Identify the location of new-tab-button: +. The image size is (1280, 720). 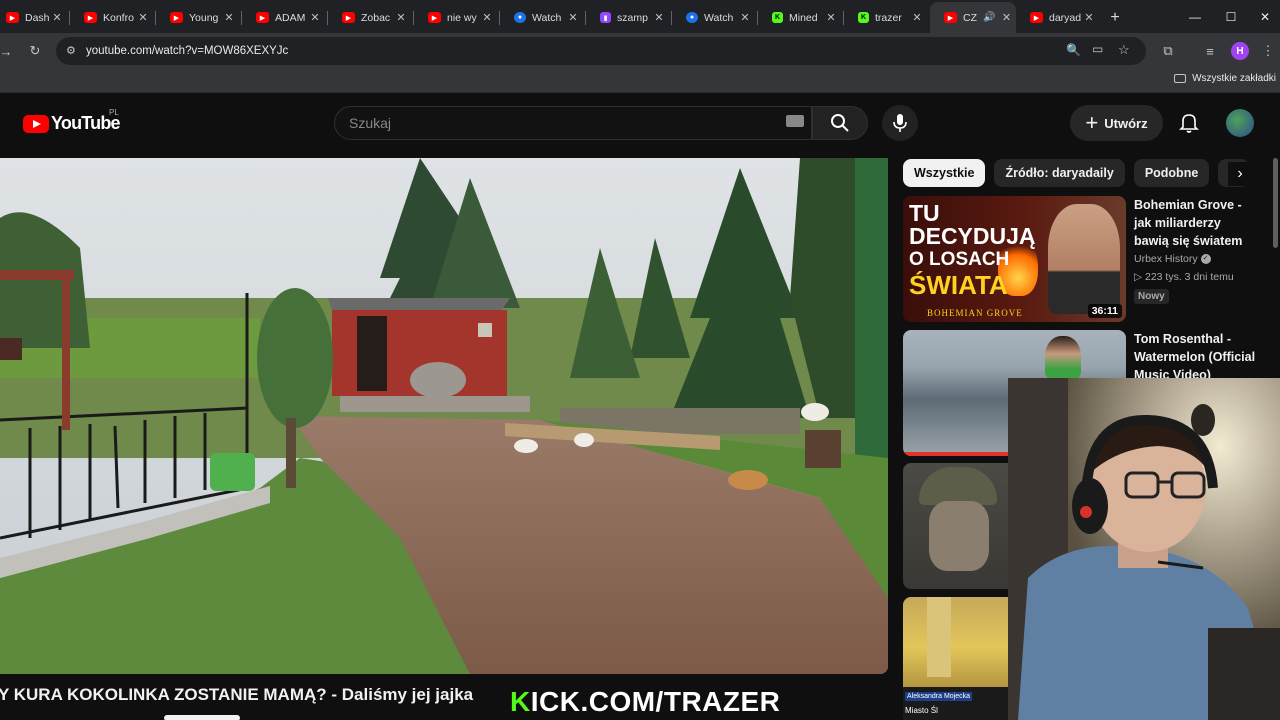
(1115, 17).